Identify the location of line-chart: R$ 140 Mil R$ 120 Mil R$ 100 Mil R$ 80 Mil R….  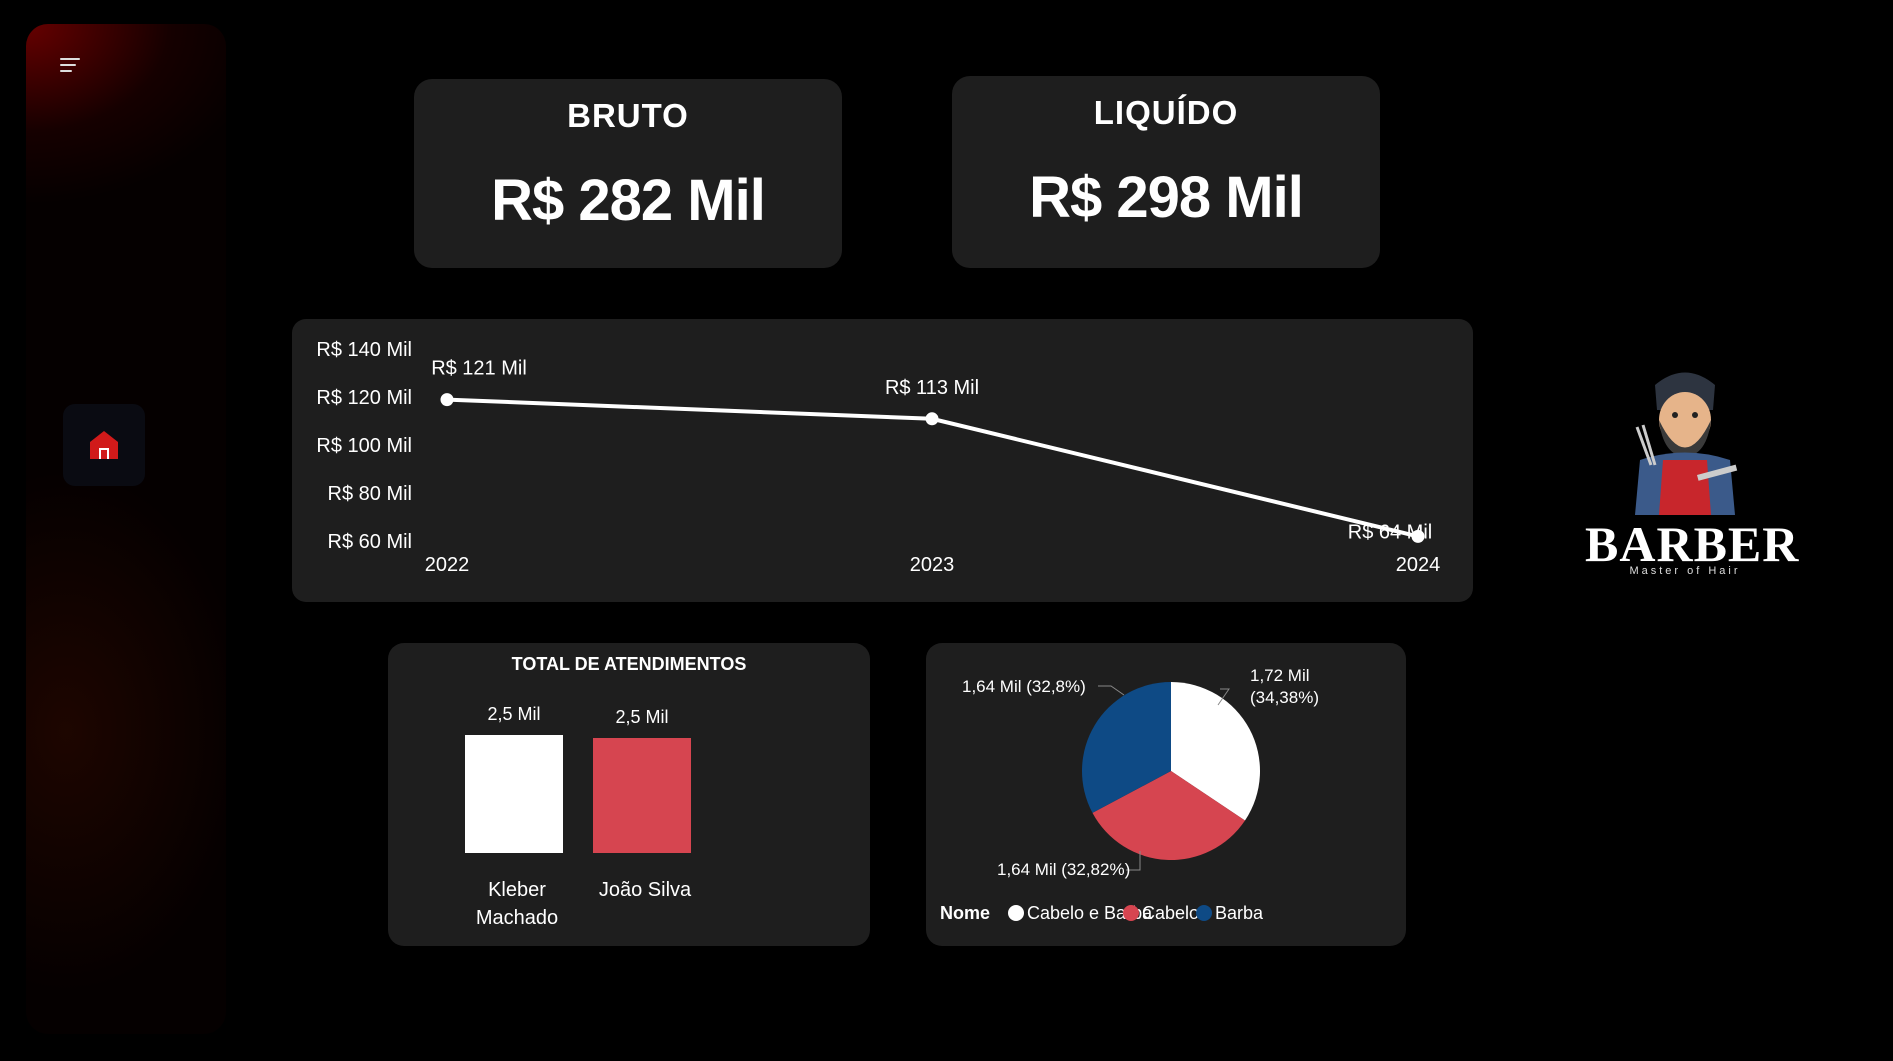
(878, 457).